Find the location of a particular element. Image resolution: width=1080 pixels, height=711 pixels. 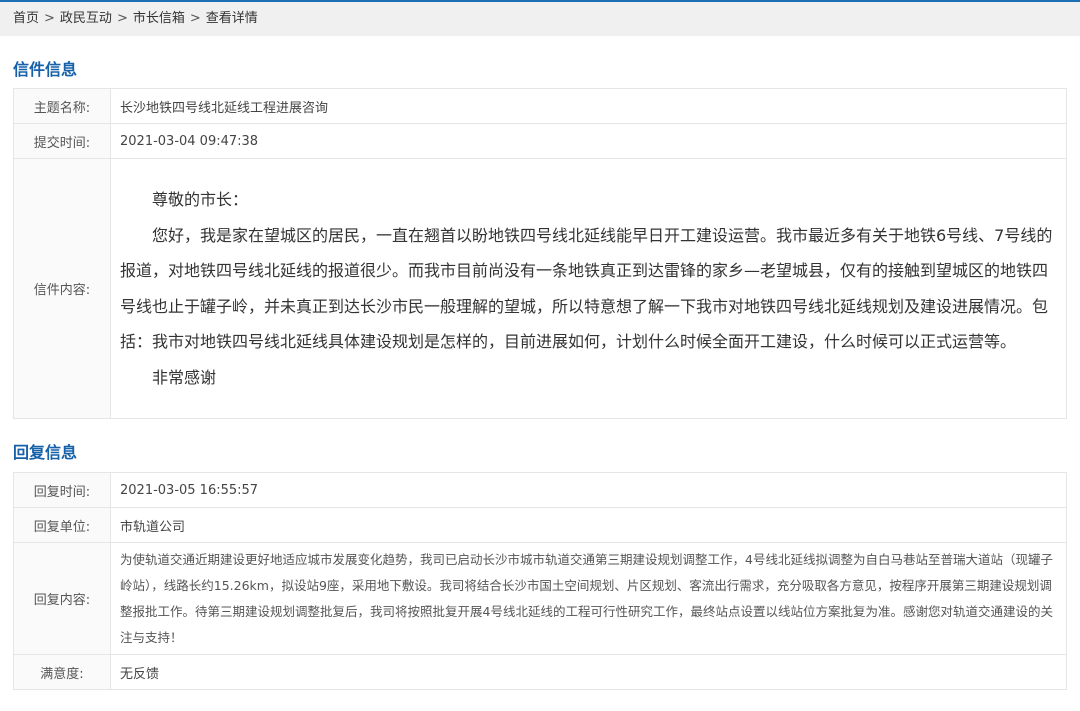

letter-closing: 非常感谢 is located at coordinates (184, 377).